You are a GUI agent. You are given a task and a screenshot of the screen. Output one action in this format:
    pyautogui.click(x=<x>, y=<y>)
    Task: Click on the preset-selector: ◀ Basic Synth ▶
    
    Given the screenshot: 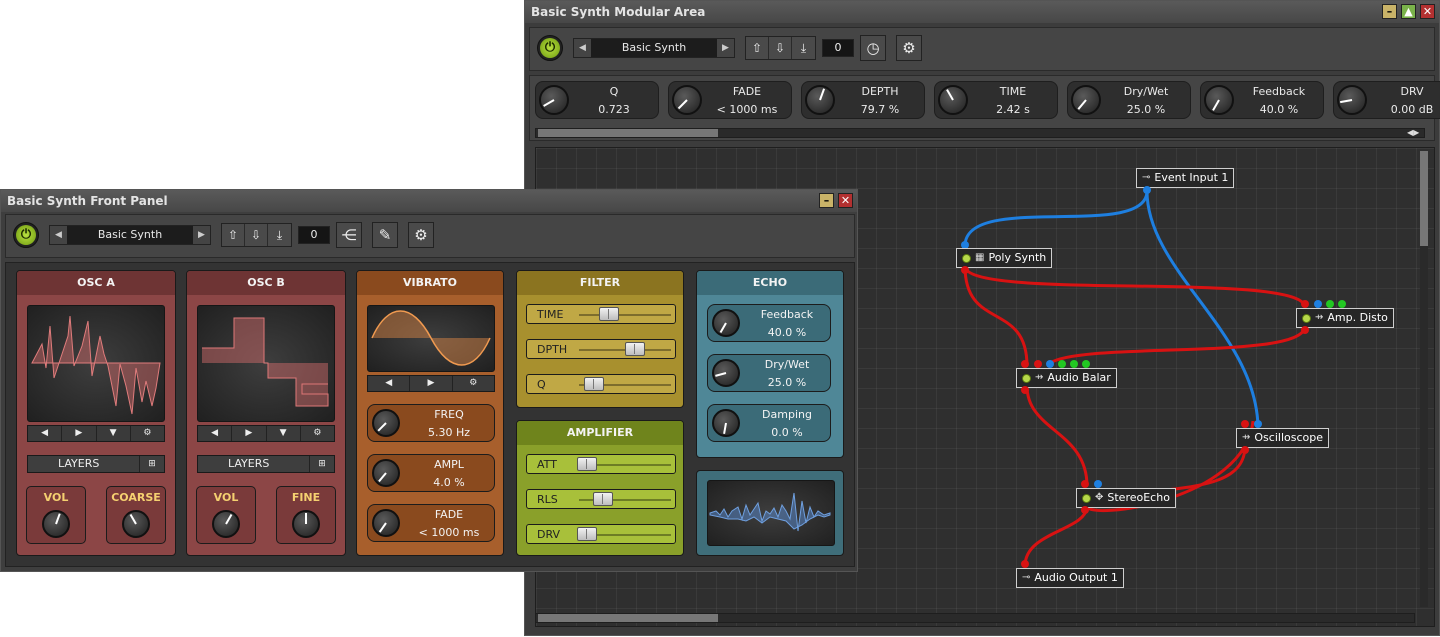 What is the action you would take?
    pyautogui.click(x=130, y=235)
    